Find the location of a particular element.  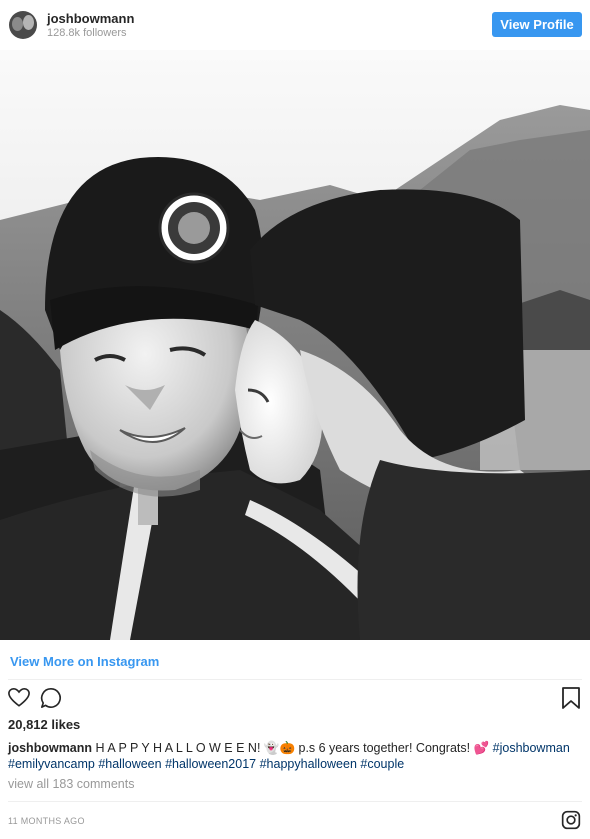

view-comments-link: view all 183 comments is located at coordinates (71, 784).